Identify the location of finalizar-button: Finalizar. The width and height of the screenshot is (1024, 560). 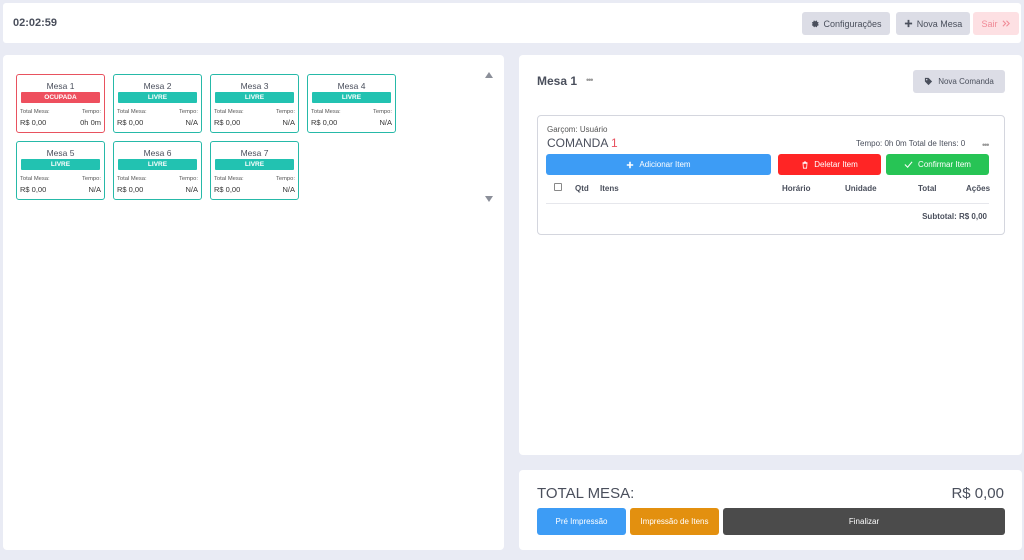
(864, 521).